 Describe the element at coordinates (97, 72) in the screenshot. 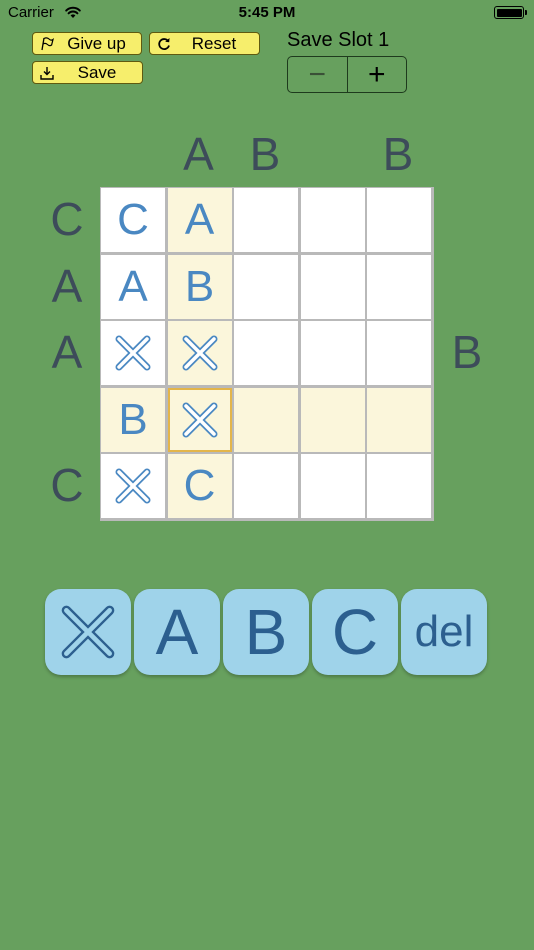

I see `save-label: Save` at that location.